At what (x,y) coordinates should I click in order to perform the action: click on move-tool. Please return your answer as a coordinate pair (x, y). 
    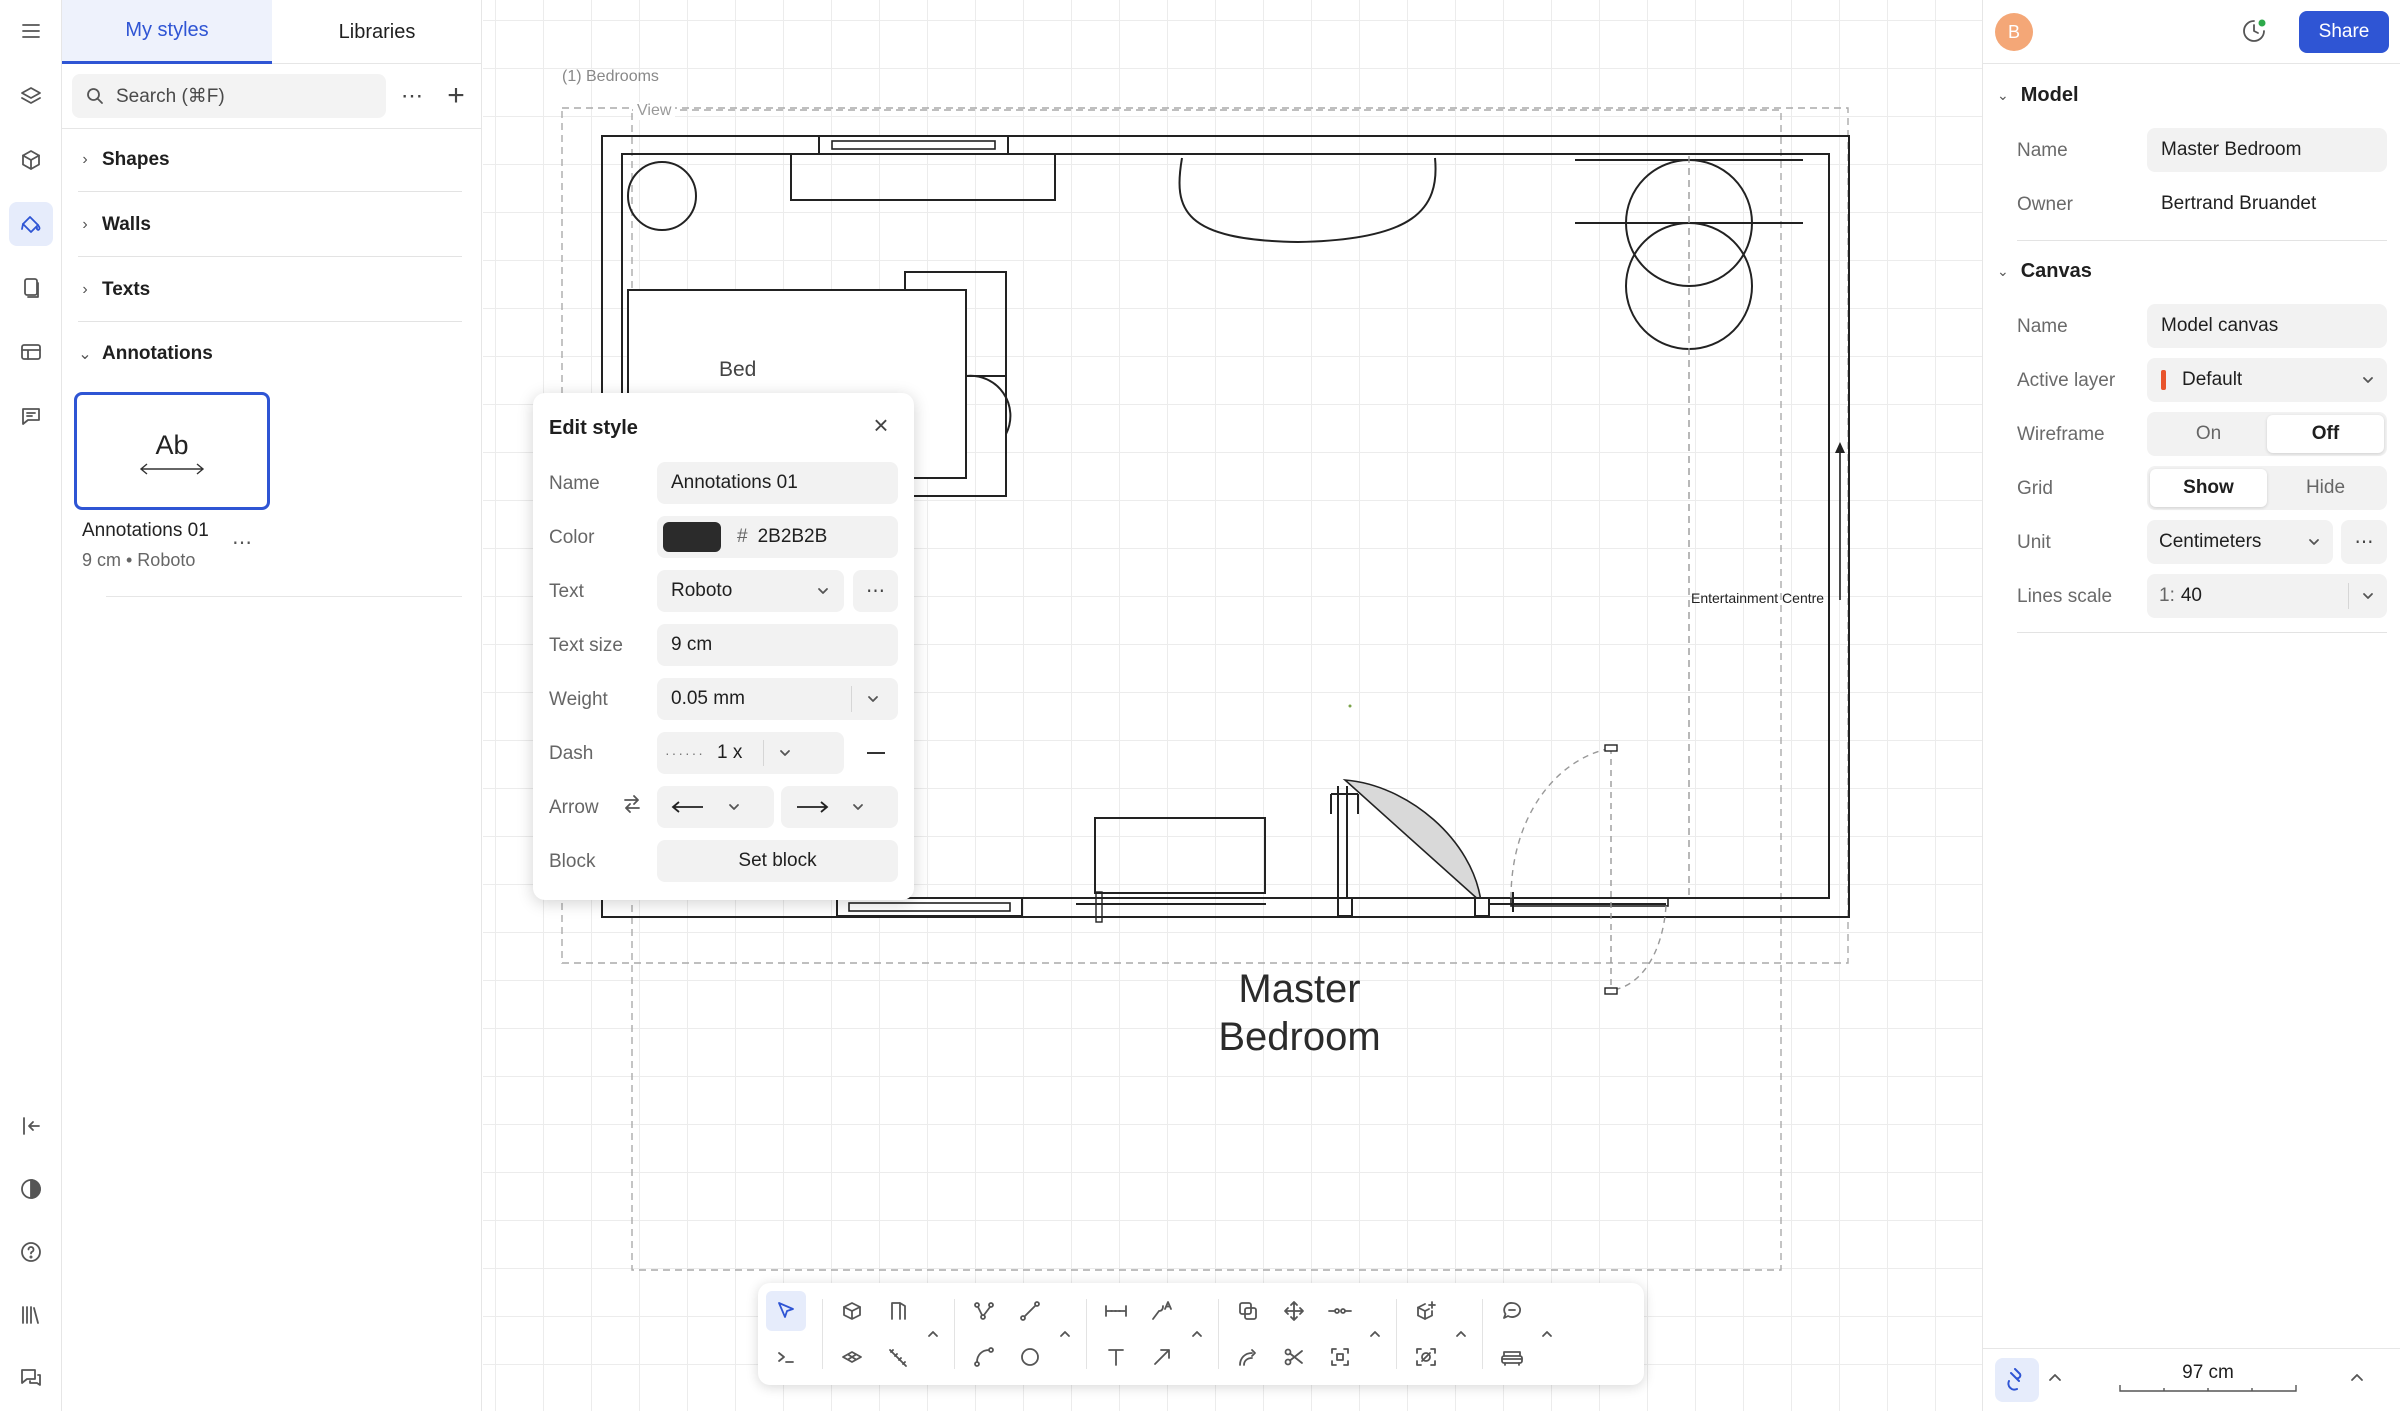
    Looking at the image, I should click on (1294, 1311).